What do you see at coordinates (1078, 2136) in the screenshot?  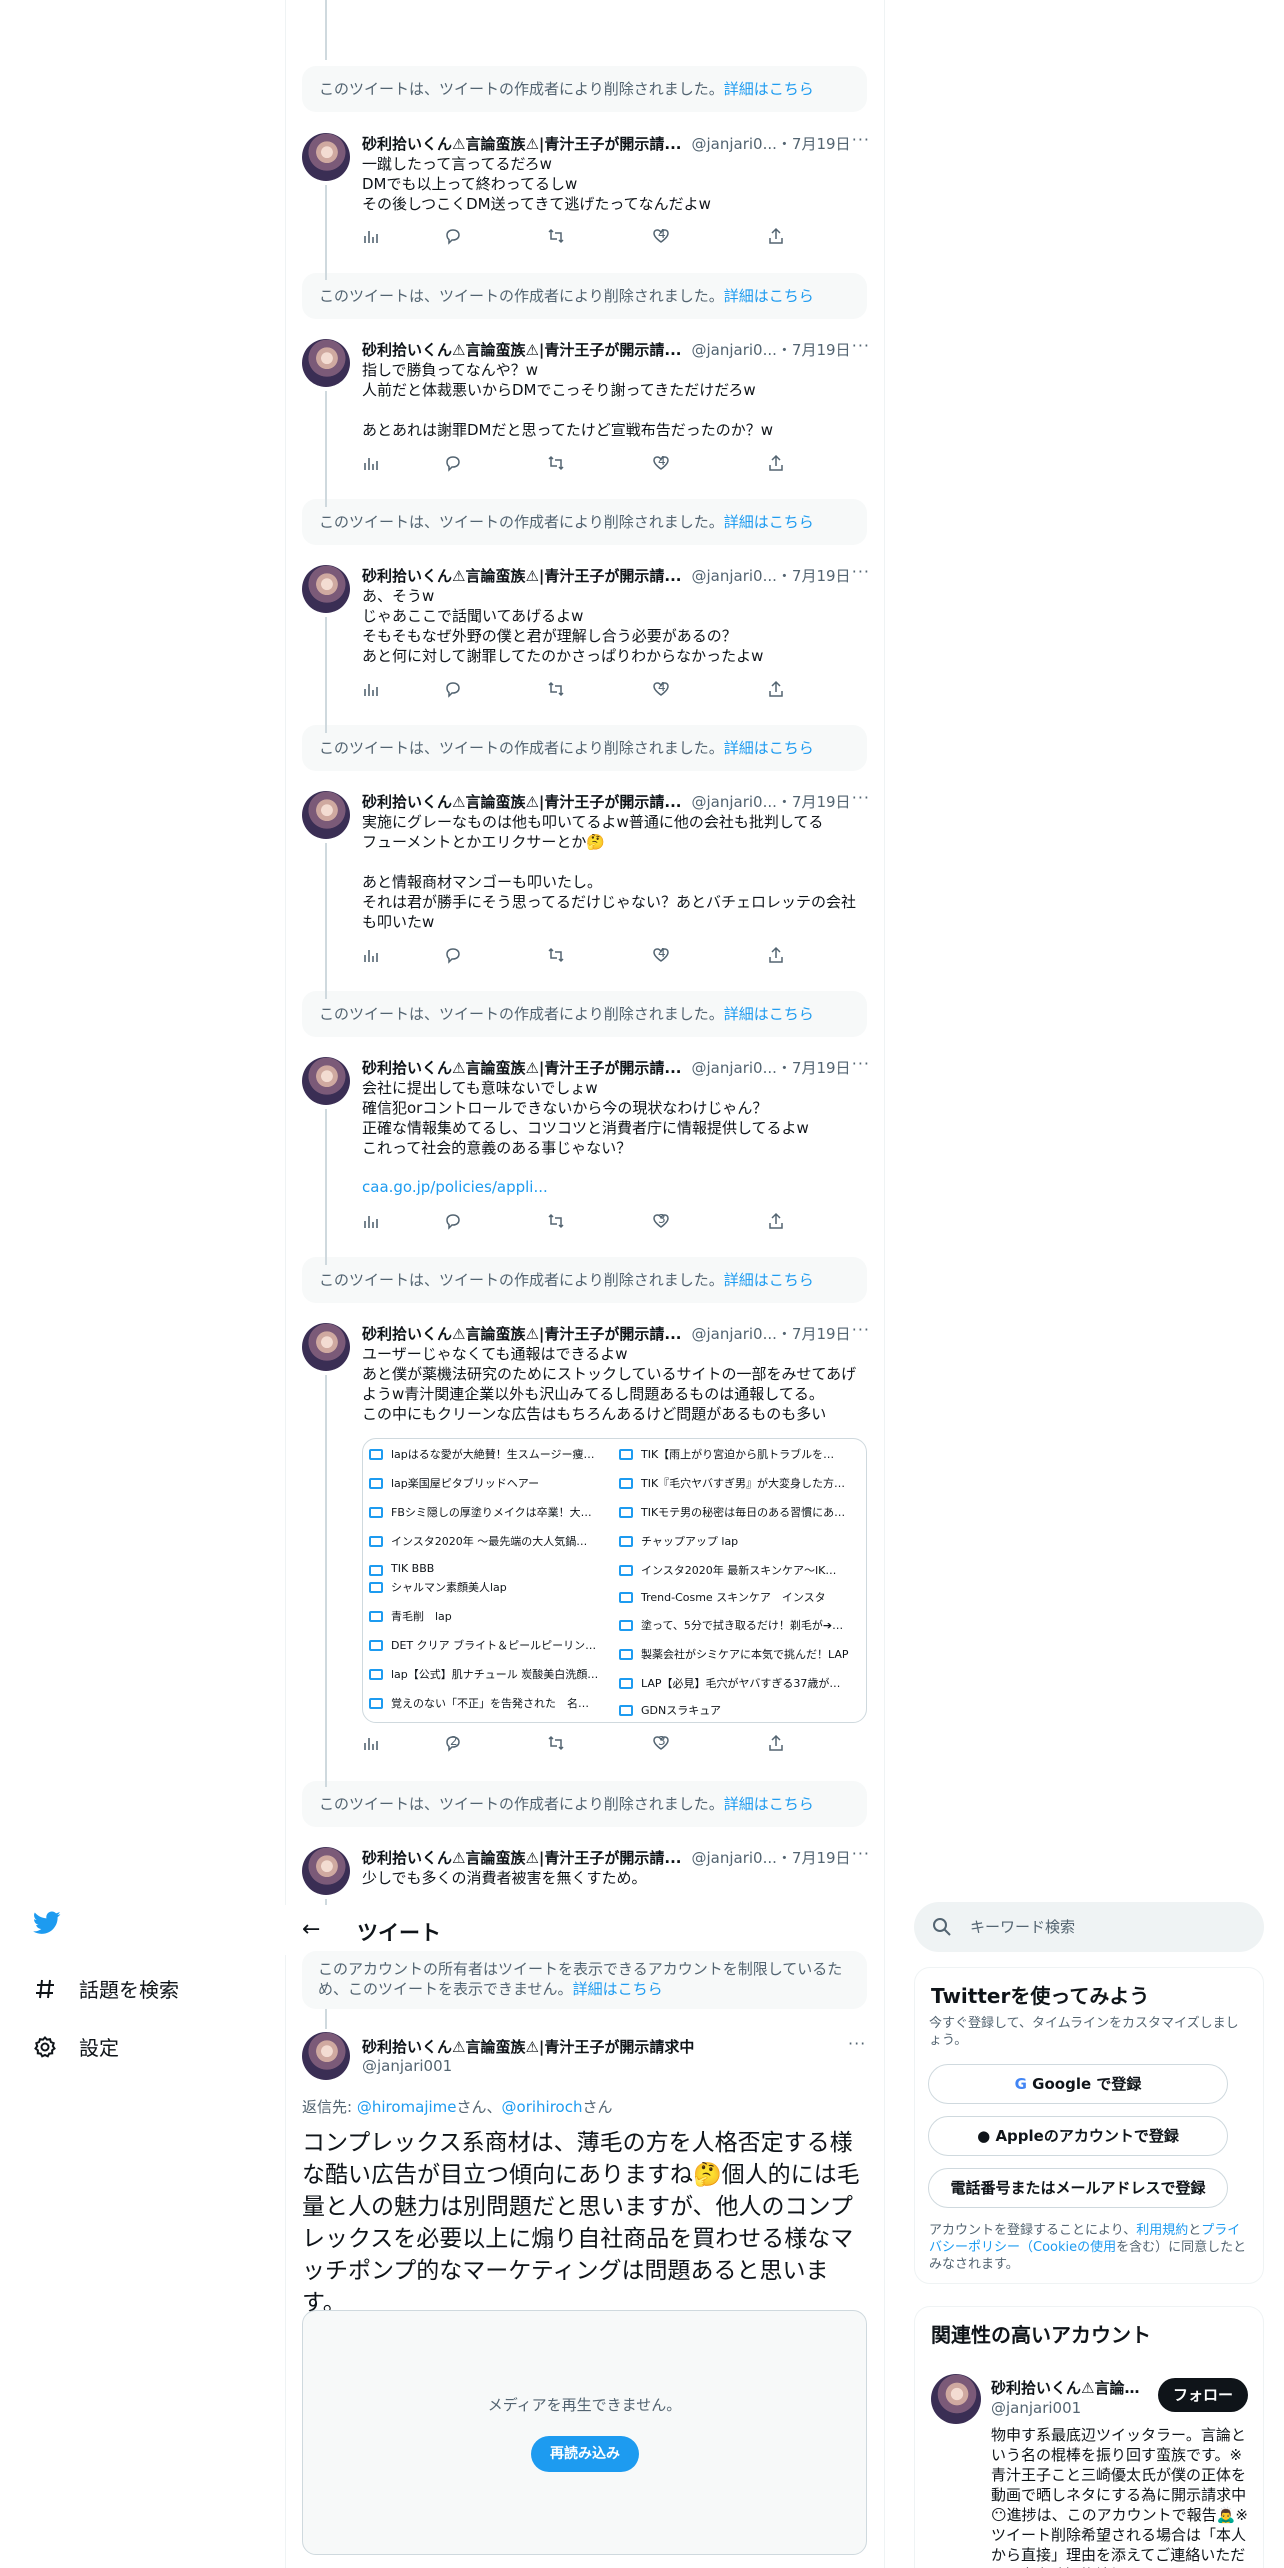 I see `apple-signup-button: ● Appleのアカウントで登録` at bounding box center [1078, 2136].